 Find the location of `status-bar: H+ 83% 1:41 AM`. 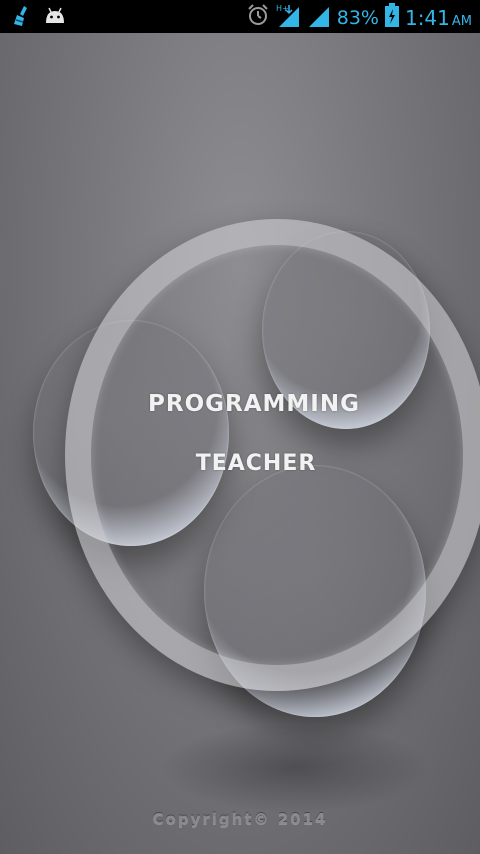

status-bar: H+ 83% 1:41 AM is located at coordinates (240, 16).